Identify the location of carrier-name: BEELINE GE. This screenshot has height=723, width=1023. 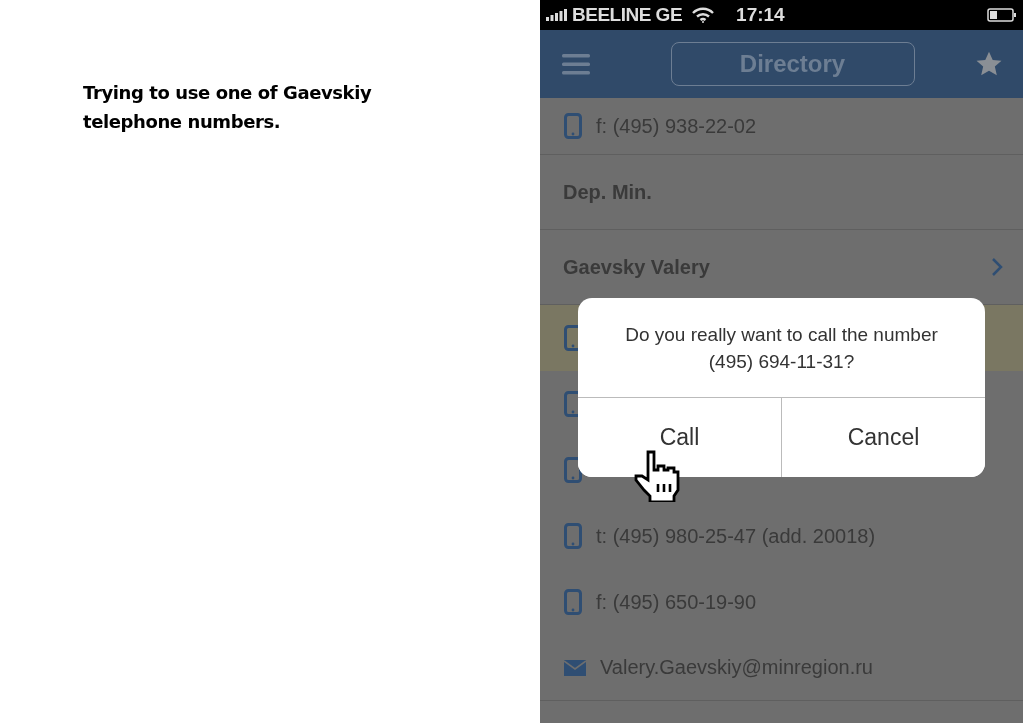
(627, 15).